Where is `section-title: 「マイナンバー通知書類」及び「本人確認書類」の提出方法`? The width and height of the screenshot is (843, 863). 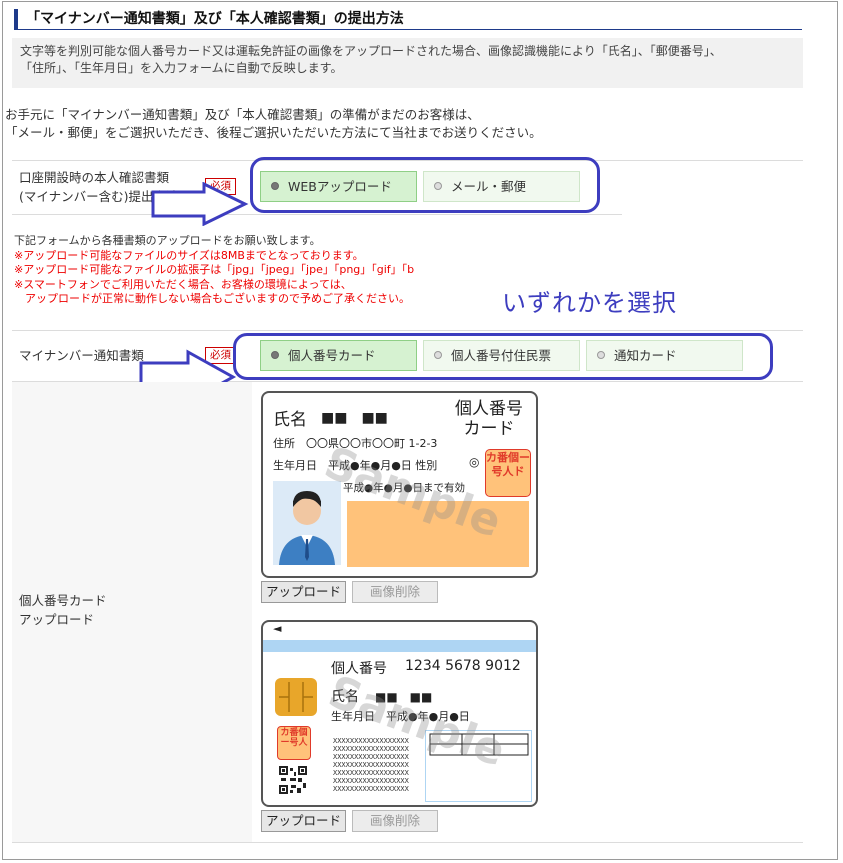 section-title: 「マイナンバー通知書類」及び「本人確認書類」の提出方法 is located at coordinates (408, 19).